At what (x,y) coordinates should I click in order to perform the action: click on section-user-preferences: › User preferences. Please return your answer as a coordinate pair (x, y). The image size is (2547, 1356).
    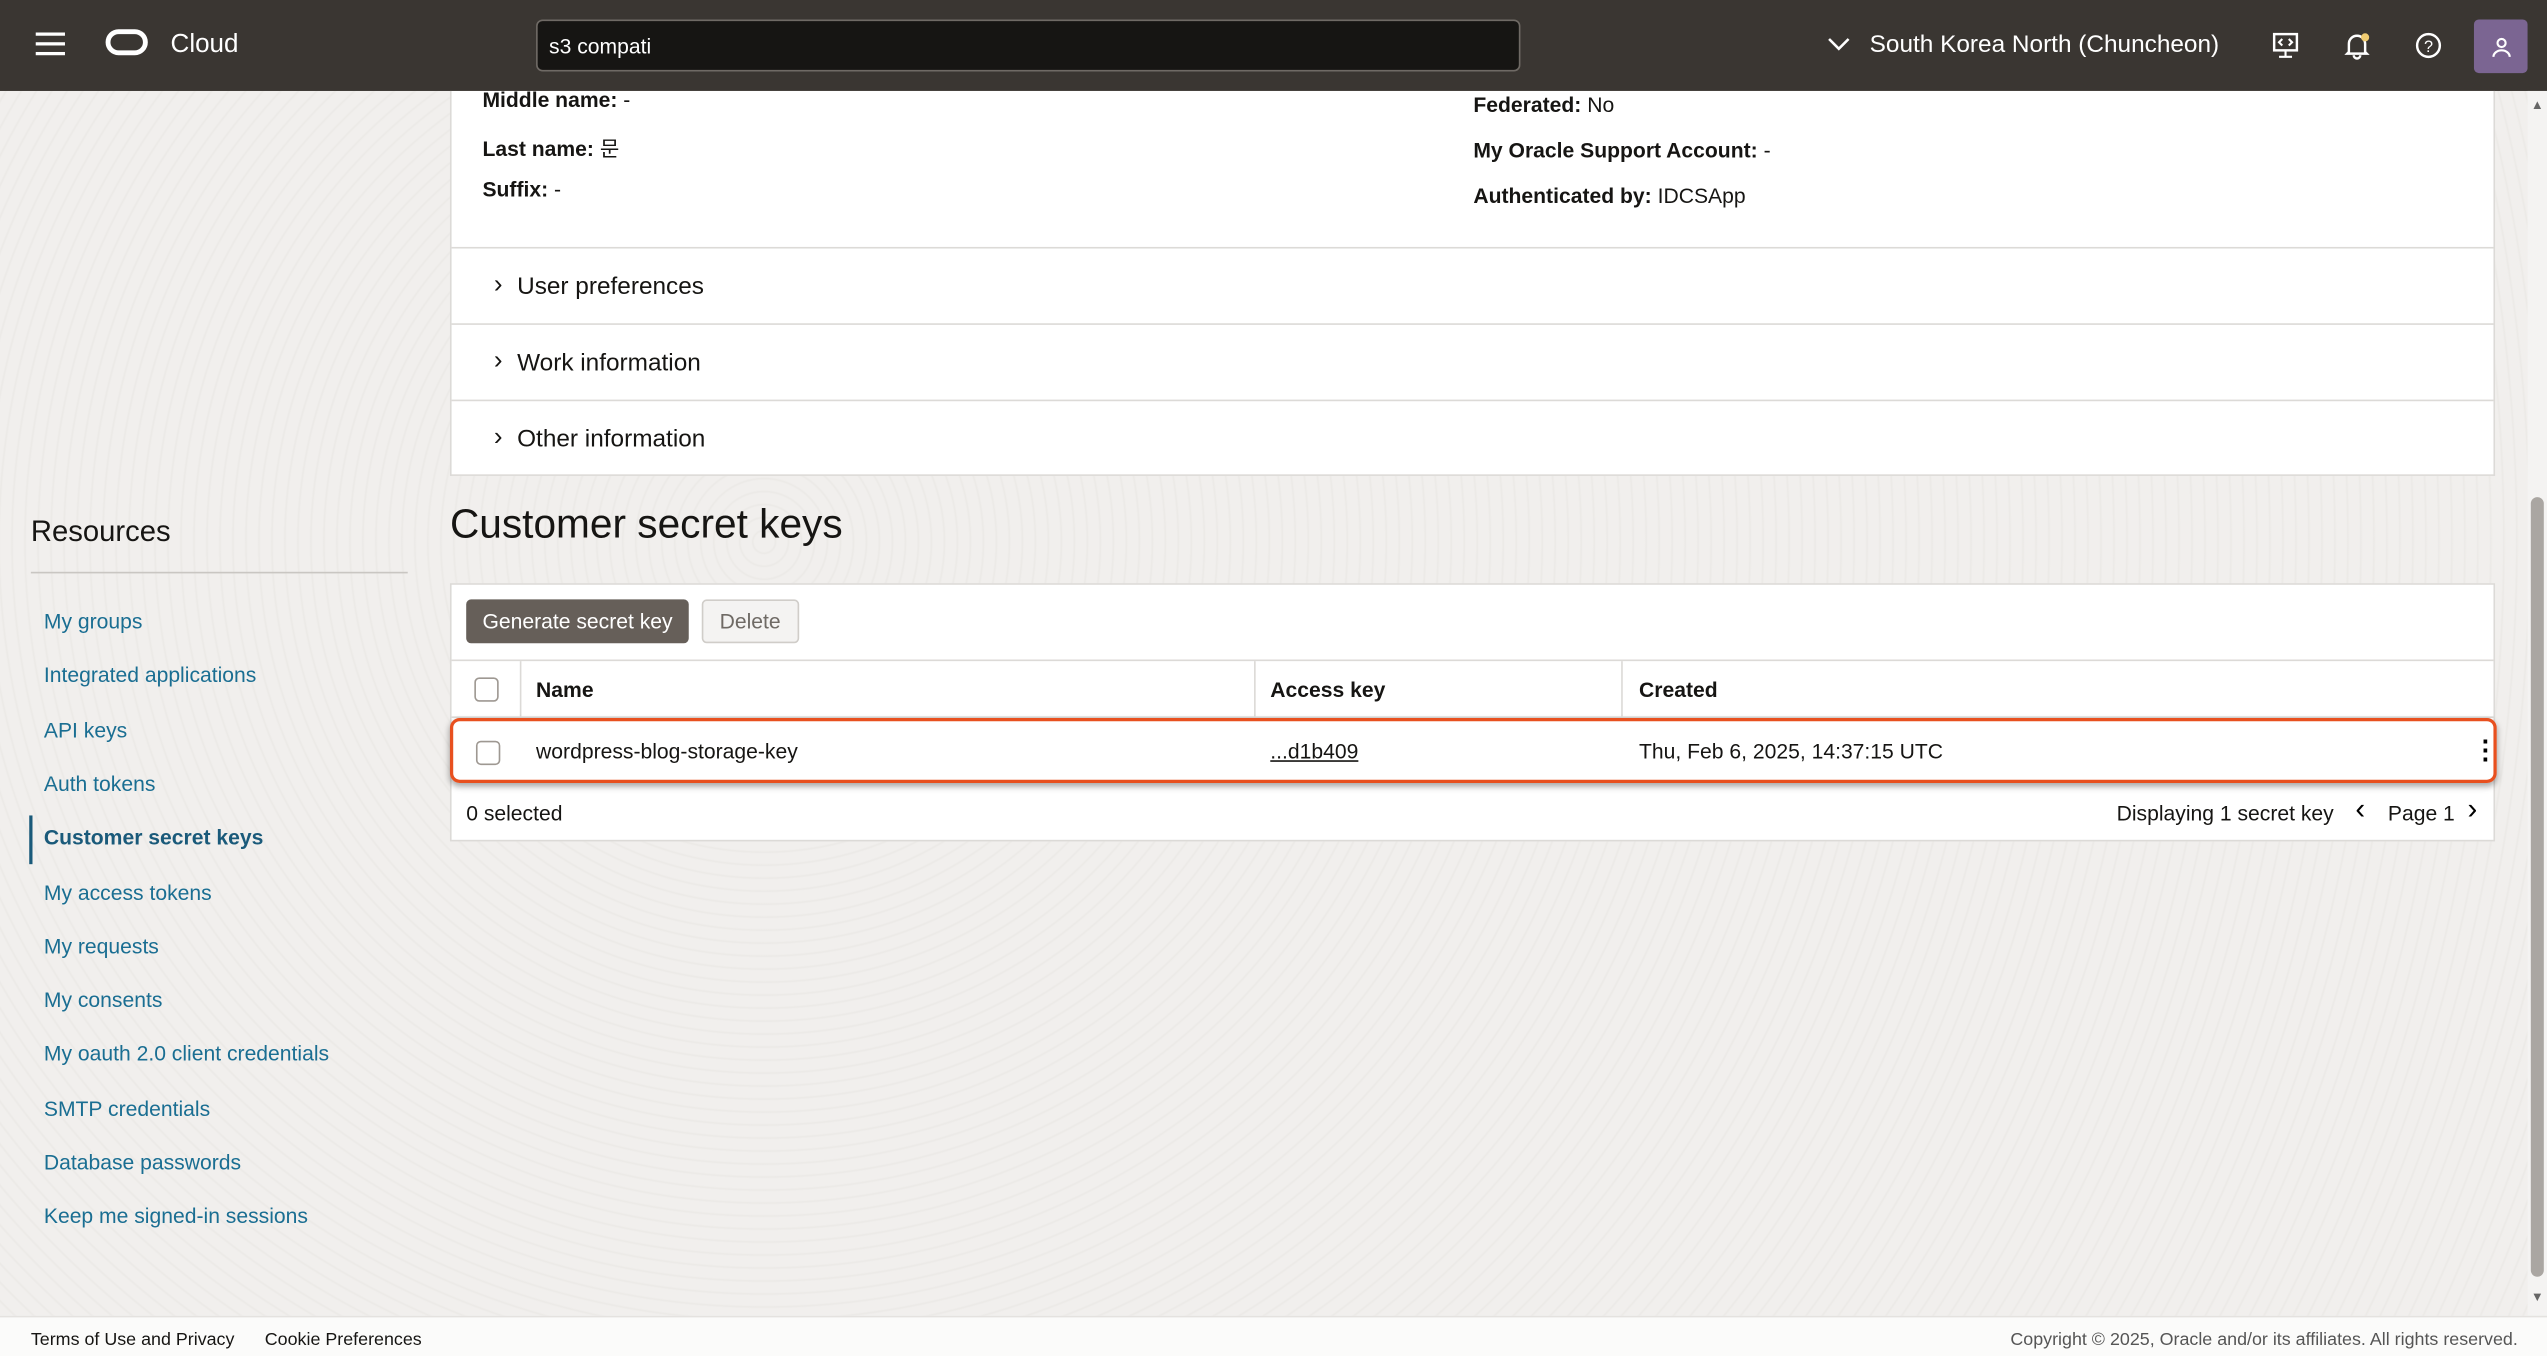
    Looking at the image, I should click on (1472, 284).